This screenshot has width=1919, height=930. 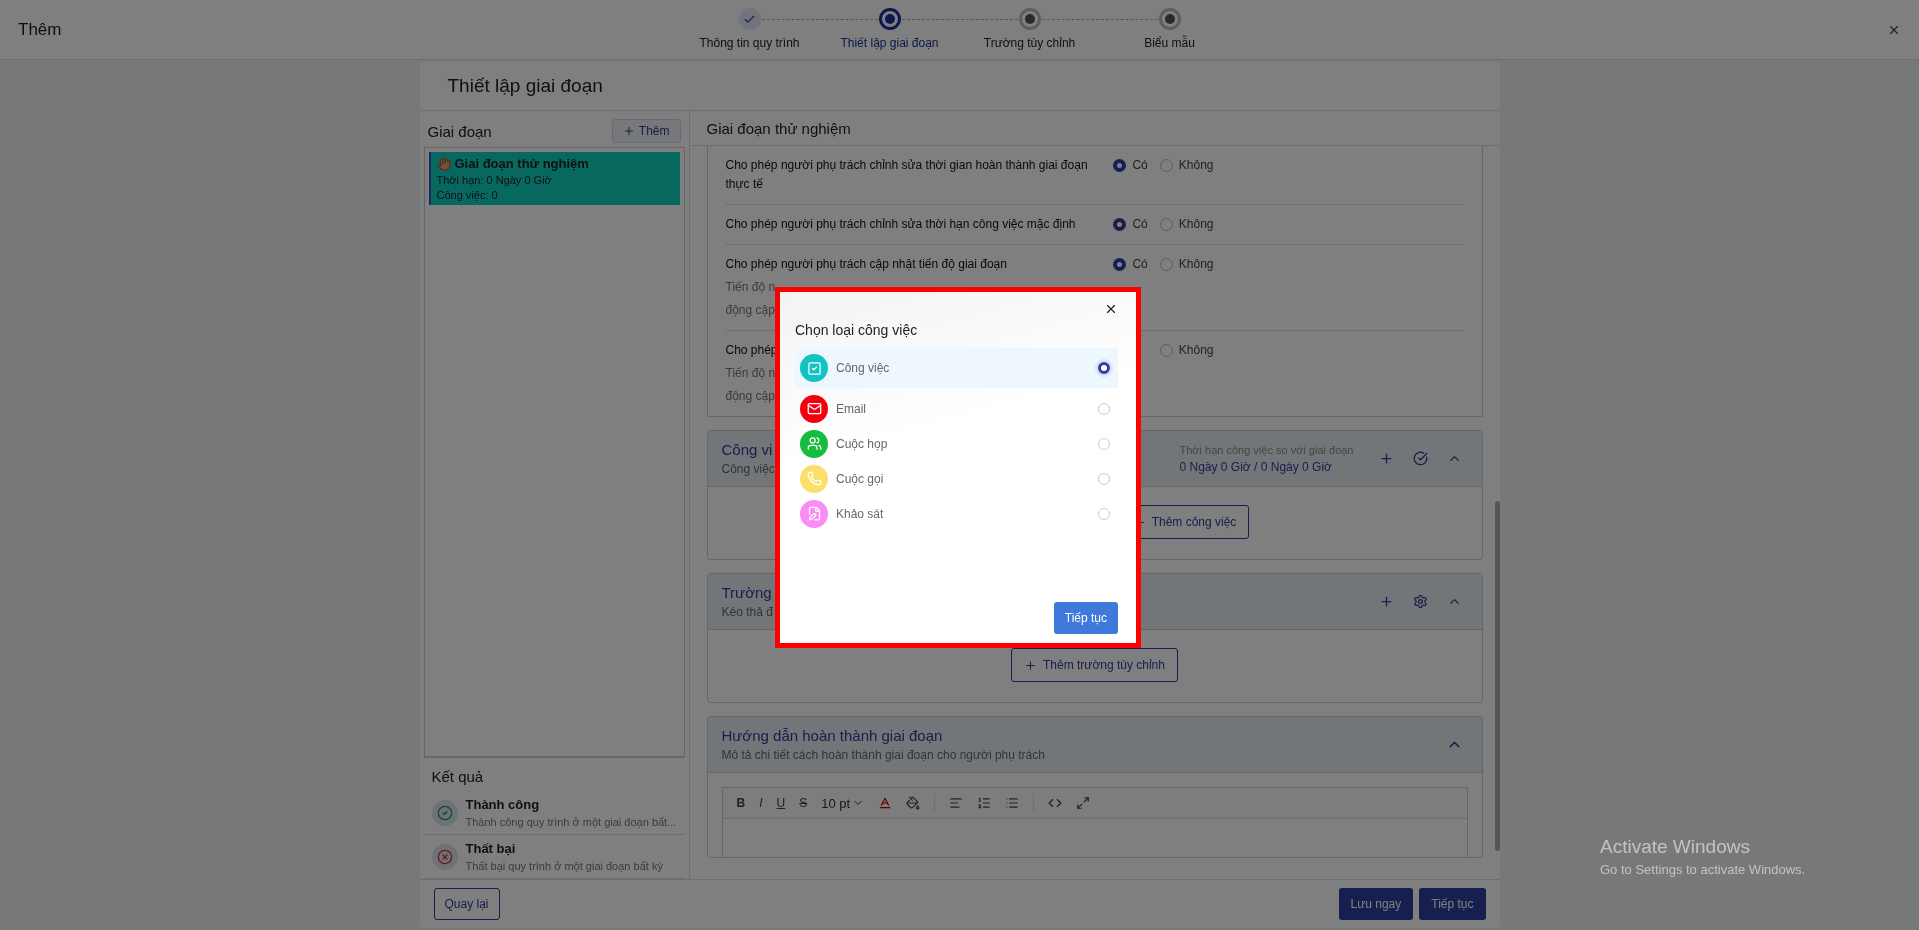 What do you see at coordinates (781, 803) in the screenshot?
I see `format-button: U` at bounding box center [781, 803].